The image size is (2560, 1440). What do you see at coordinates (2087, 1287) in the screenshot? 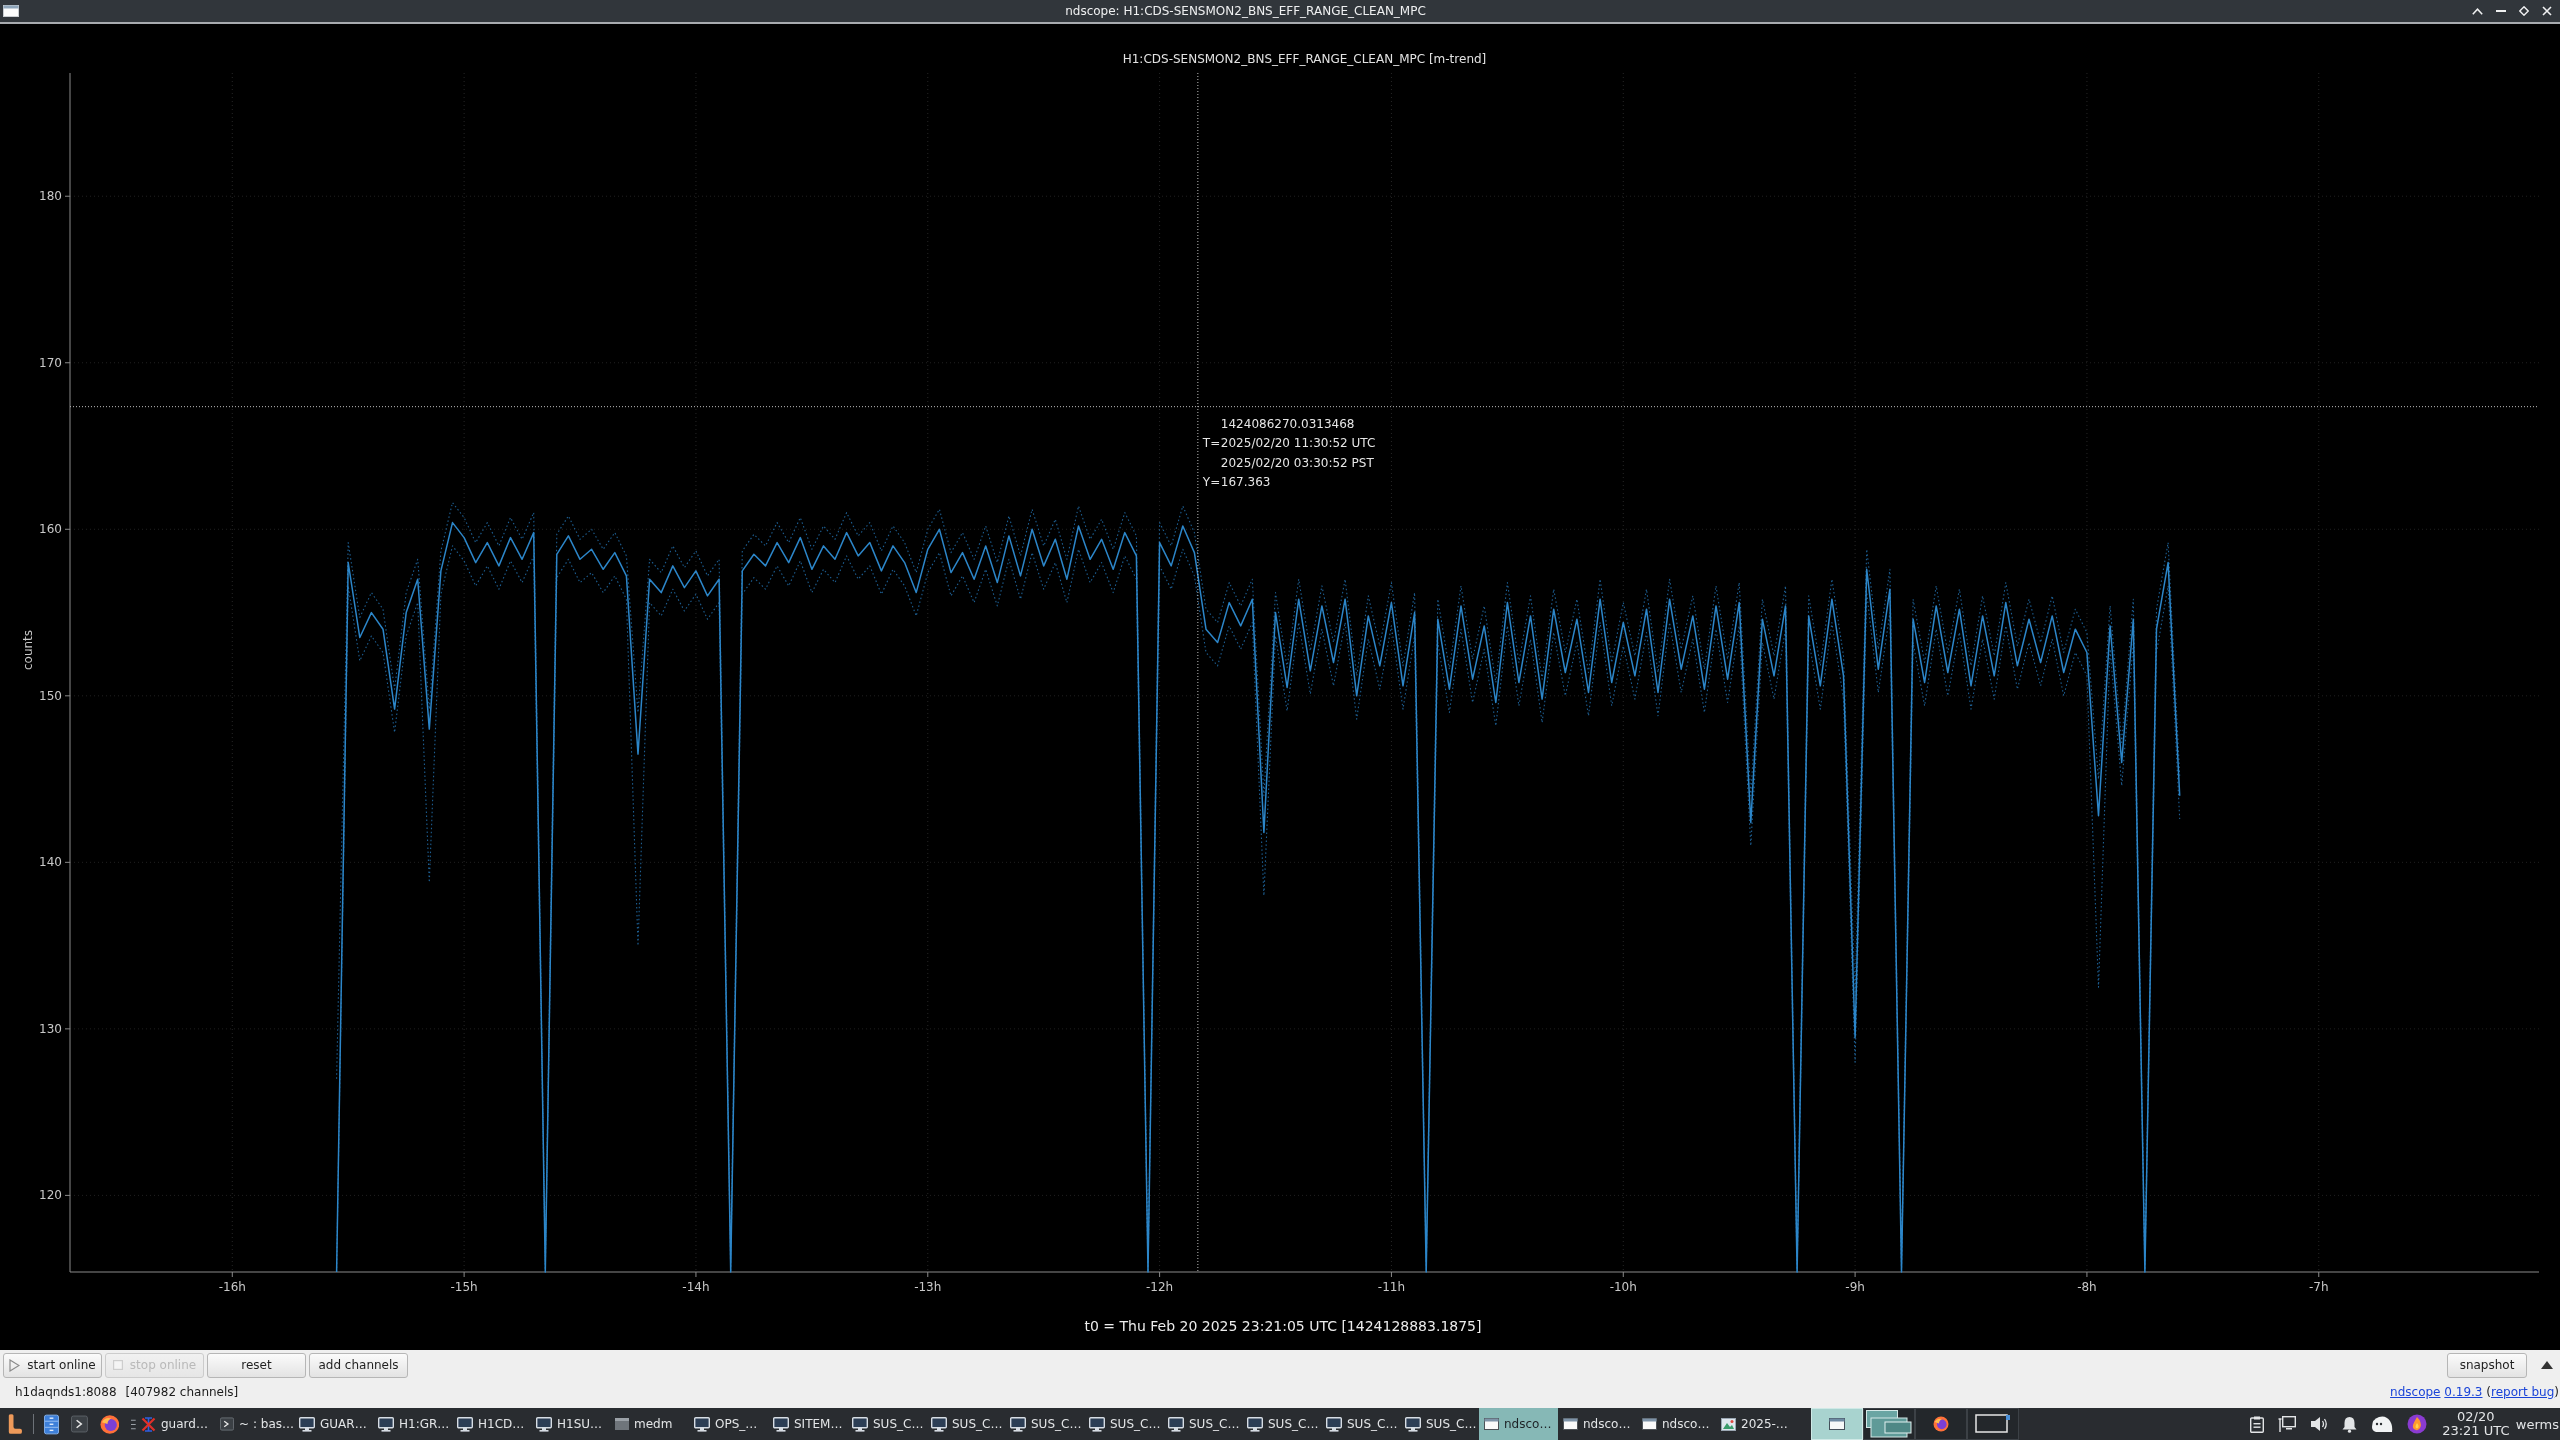
I see `axis-tick-label: -8h` at bounding box center [2087, 1287].